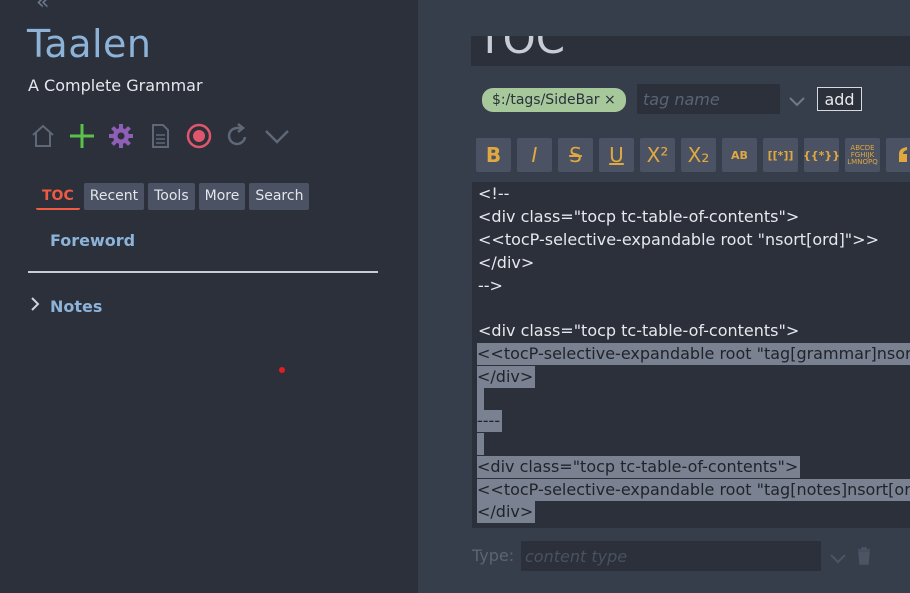 Image resolution: width=910 pixels, height=593 pixels. Describe the element at coordinates (237, 136) in the screenshot. I see `refresh-icon` at that location.